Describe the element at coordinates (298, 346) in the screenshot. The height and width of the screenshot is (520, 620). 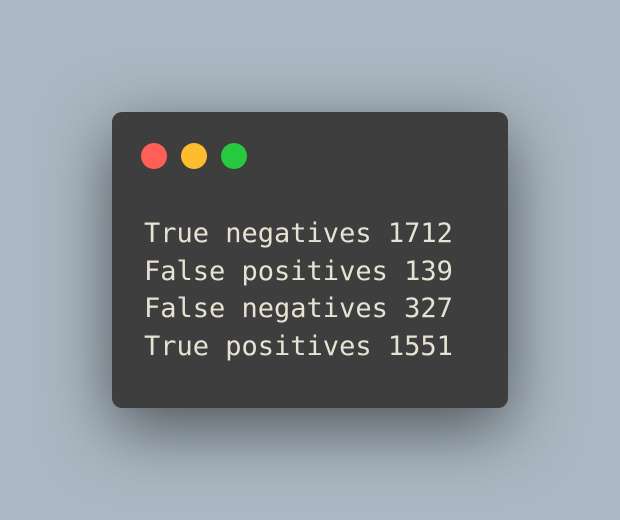
I see `code-line-true-positives: True positives 1551` at that location.